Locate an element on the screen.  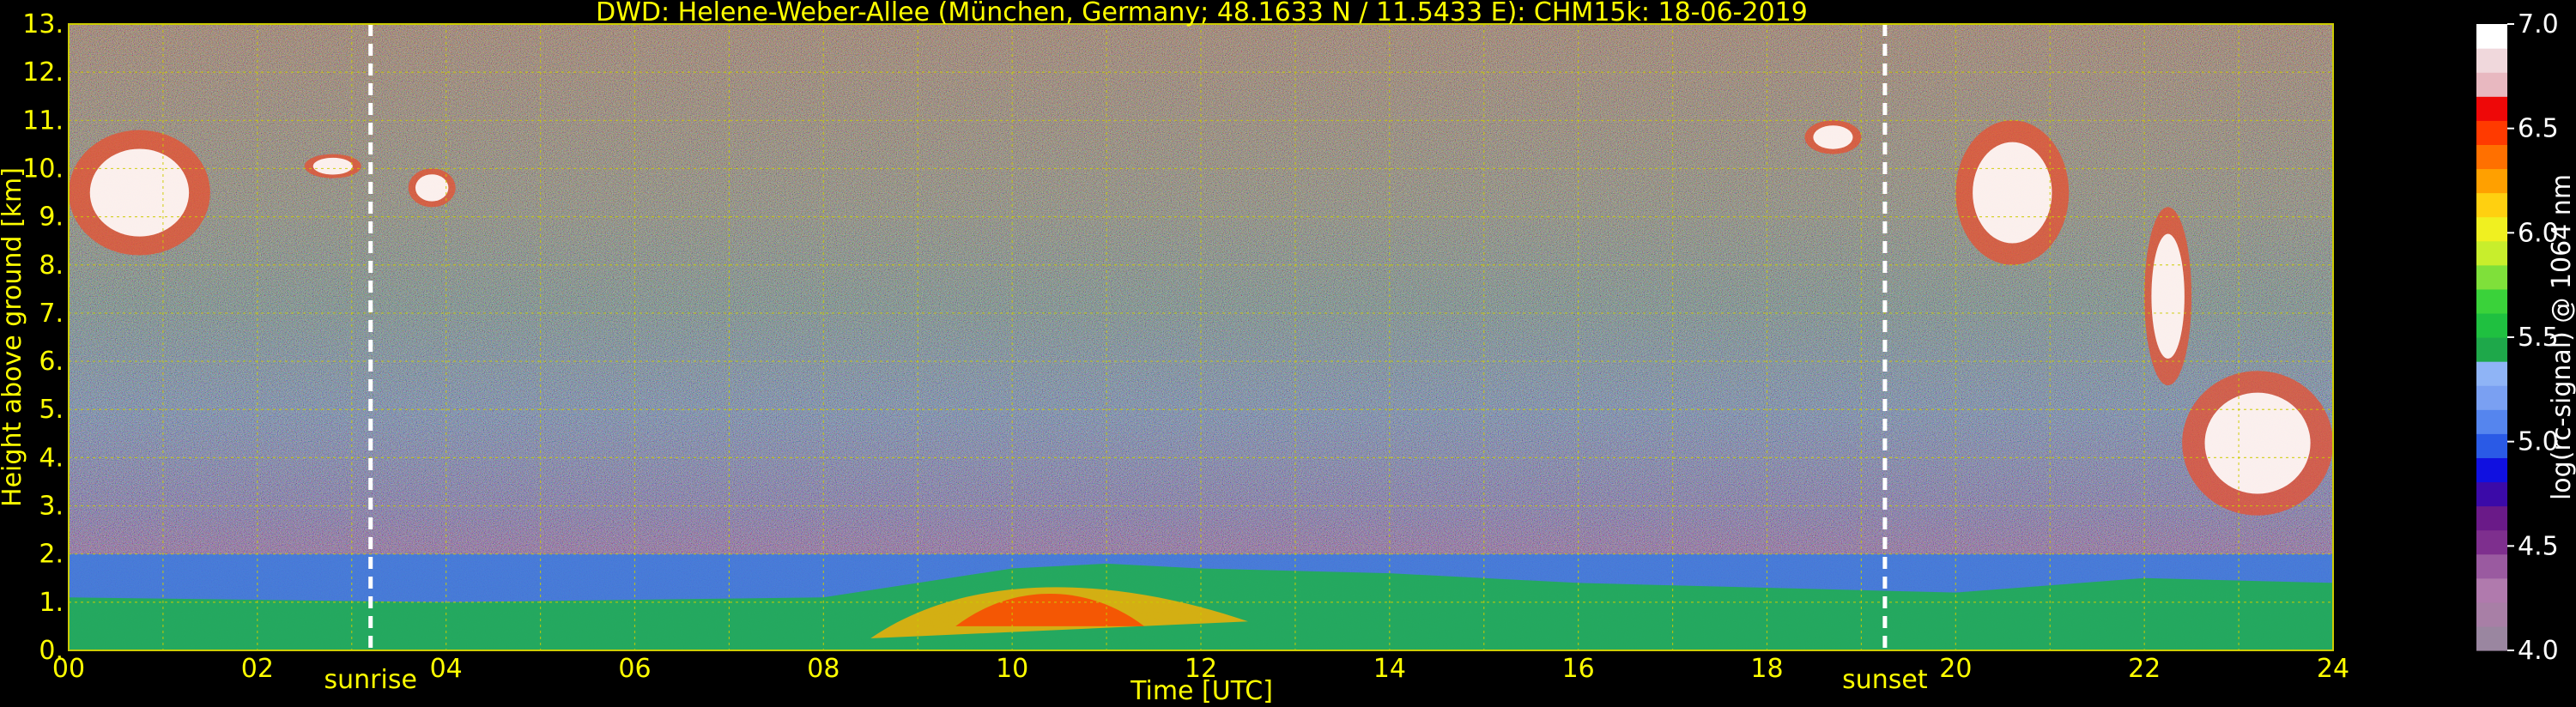
x-tick-label: 02 is located at coordinates (257, 669).